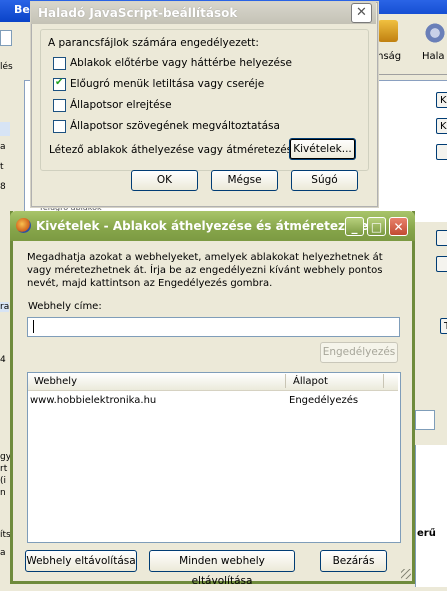 This screenshot has width=447, height=591. Describe the element at coordinates (426, 533) in the screenshot. I see `background-text: erű` at that location.